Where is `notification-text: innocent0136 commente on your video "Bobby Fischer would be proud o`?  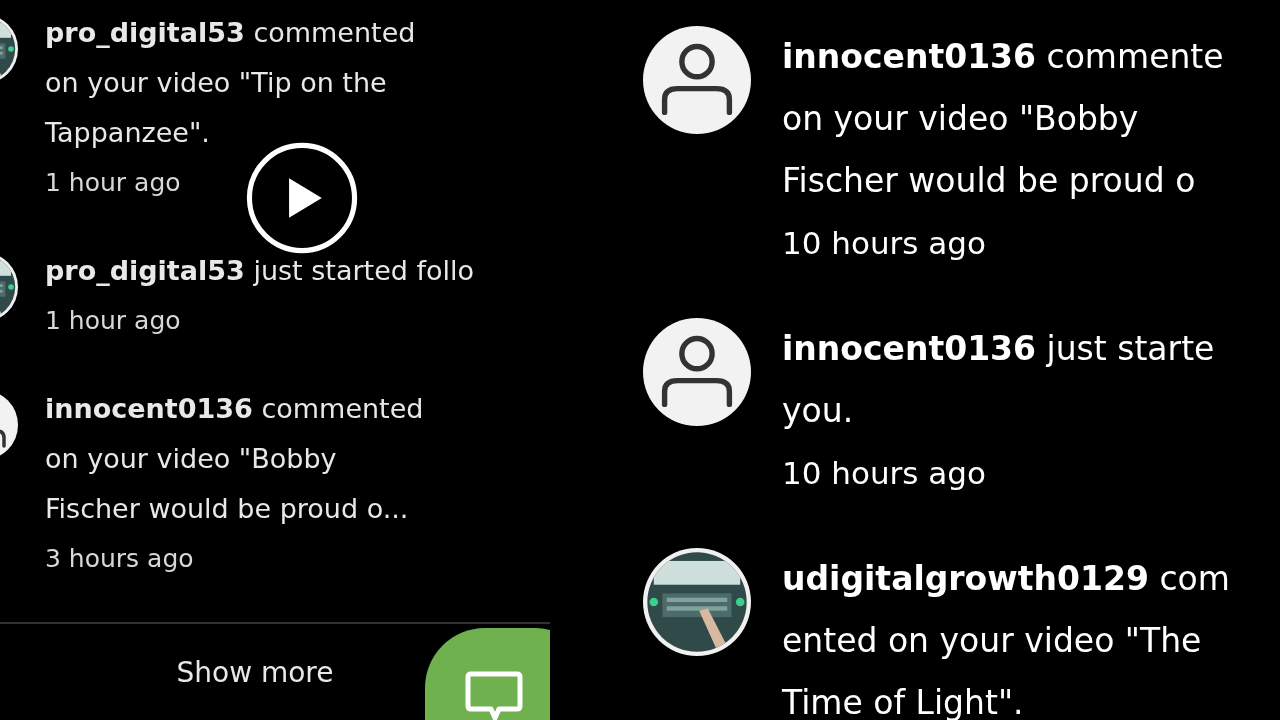 notification-text: innocent0136 commente on your video "Bobby Fischer would be proud o is located at coordinates (1003, 119).